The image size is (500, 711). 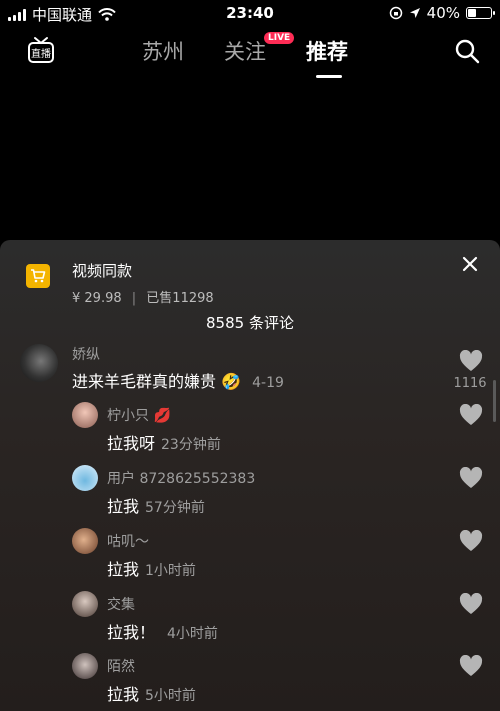 I want to click on reply-text: 拉我！, so click(x=131, y=632).